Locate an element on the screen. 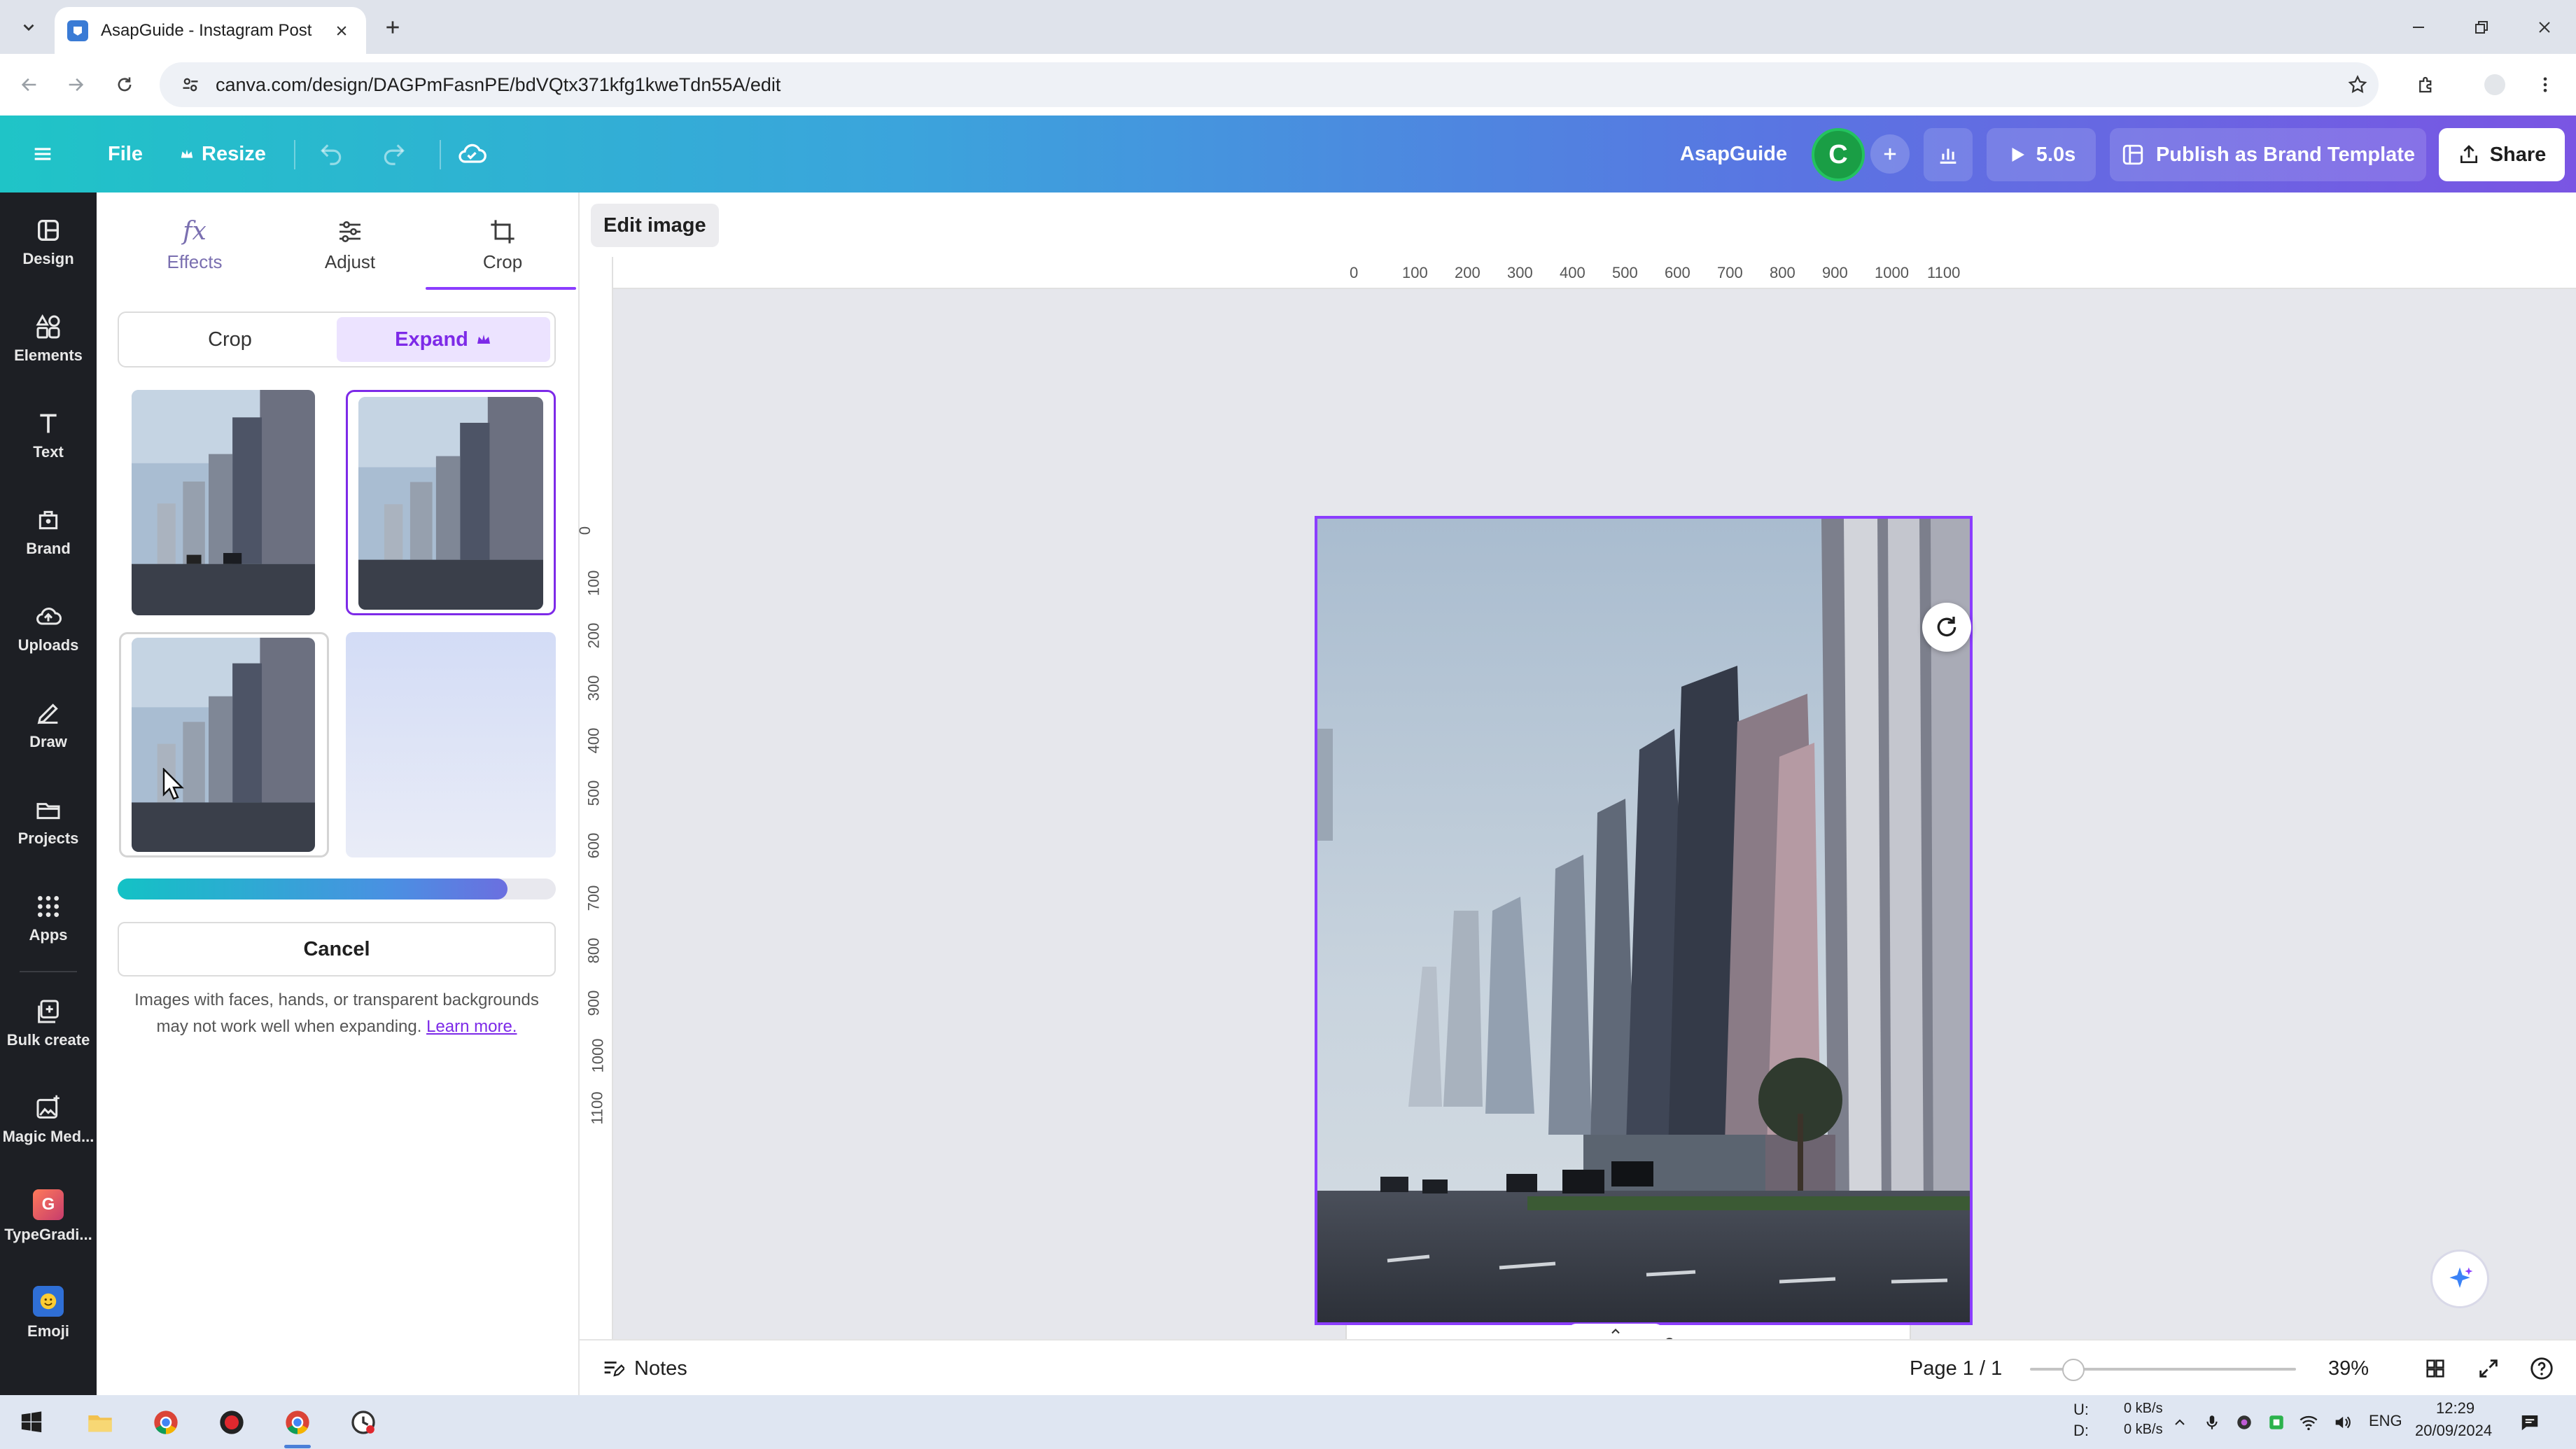  wifi-tray-icon is located at coordinates (2309, 1422).